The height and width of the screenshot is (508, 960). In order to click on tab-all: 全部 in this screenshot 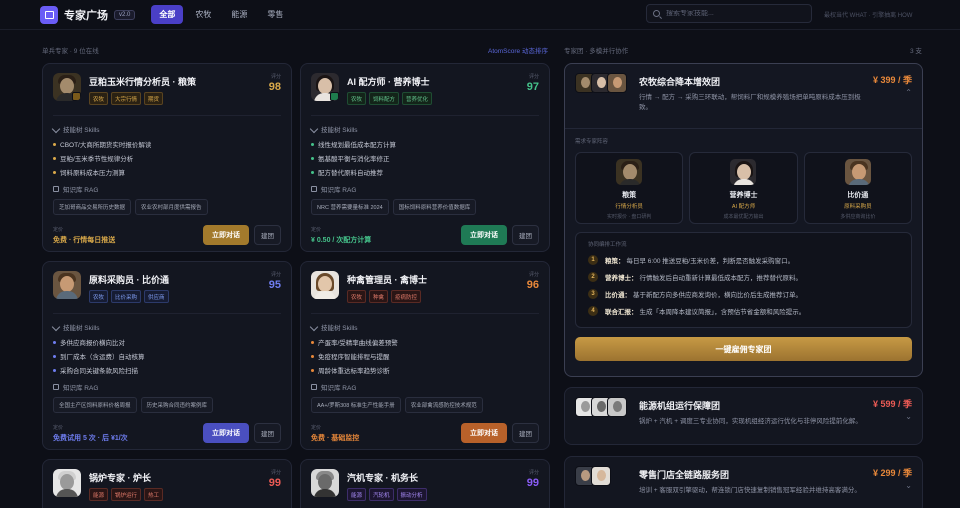, I will do `click(167, 14)`.